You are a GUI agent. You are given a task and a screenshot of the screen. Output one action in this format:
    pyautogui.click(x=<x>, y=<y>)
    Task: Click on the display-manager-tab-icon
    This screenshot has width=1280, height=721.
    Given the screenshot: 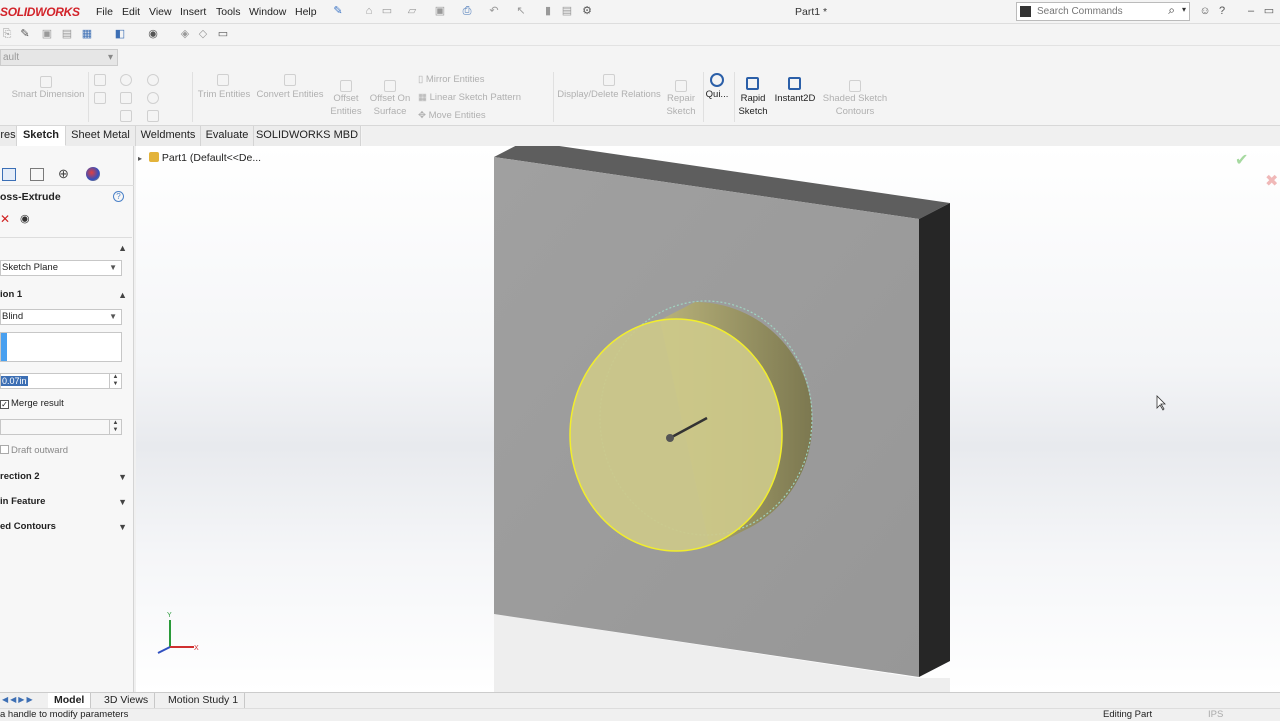 What is the action you would take?
    pyautogui.click(x=93, y=174)
    